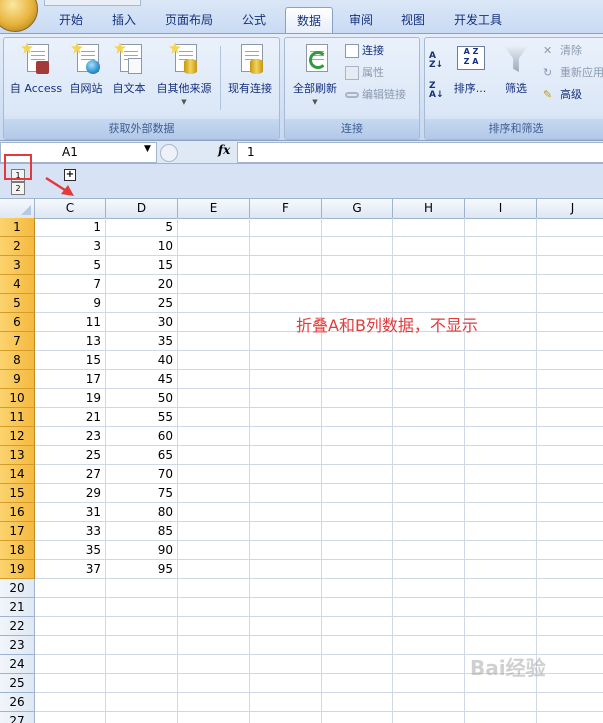 The height and width of the screenshot is (723, 603). Describe the element at coordinates (70, 227) in the screenshot. I see `cell-c1: 1` at that location.